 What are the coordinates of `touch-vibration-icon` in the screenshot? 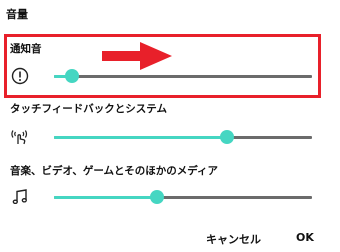 It's located at (20, 137).